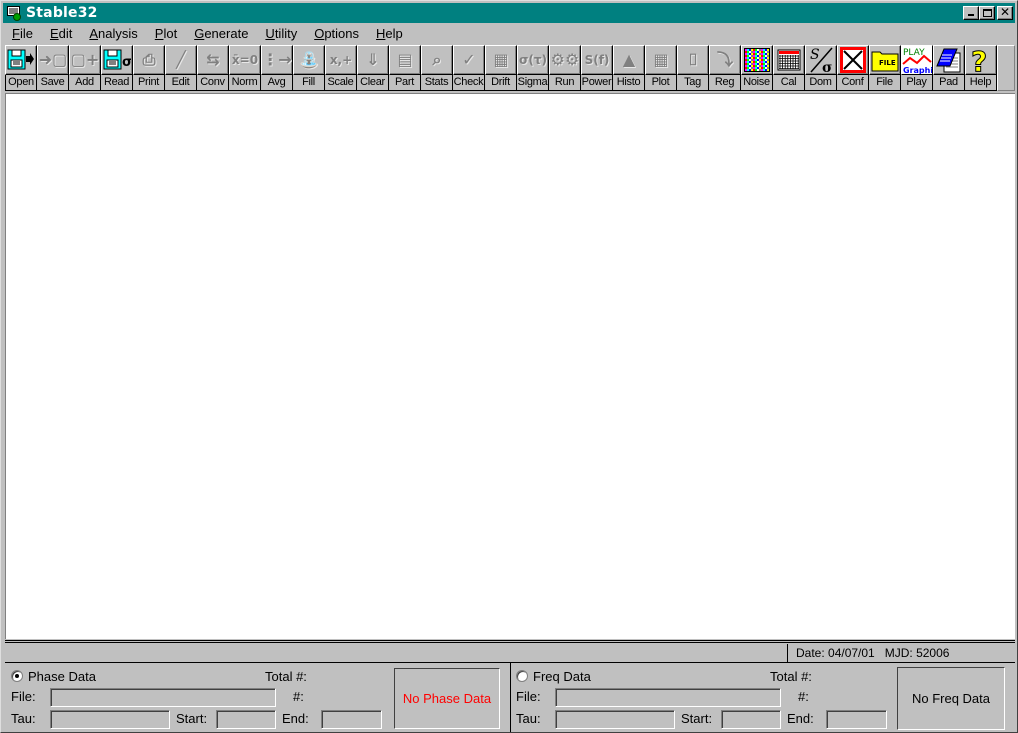  What do you see at coordinates (803, 696) in the screenshot?
I see `freq-count-label: #:` at bounding box center [803, 696].